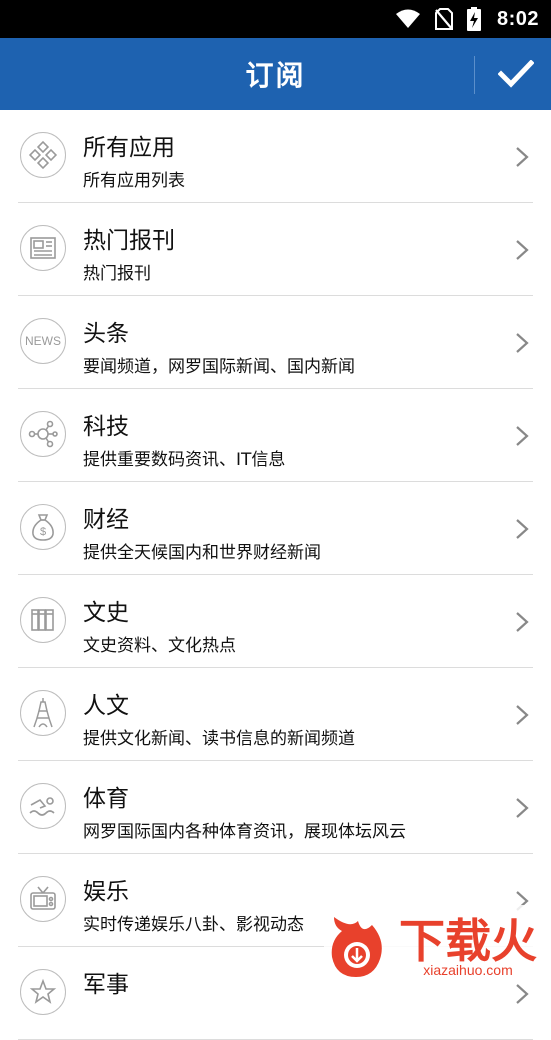 This screenshot has height=1040, width=551. Describe the element at coordinates (275, 621) in the screenshot. I see `list-item-history: 文史 文史资料、文化热点` at that location.